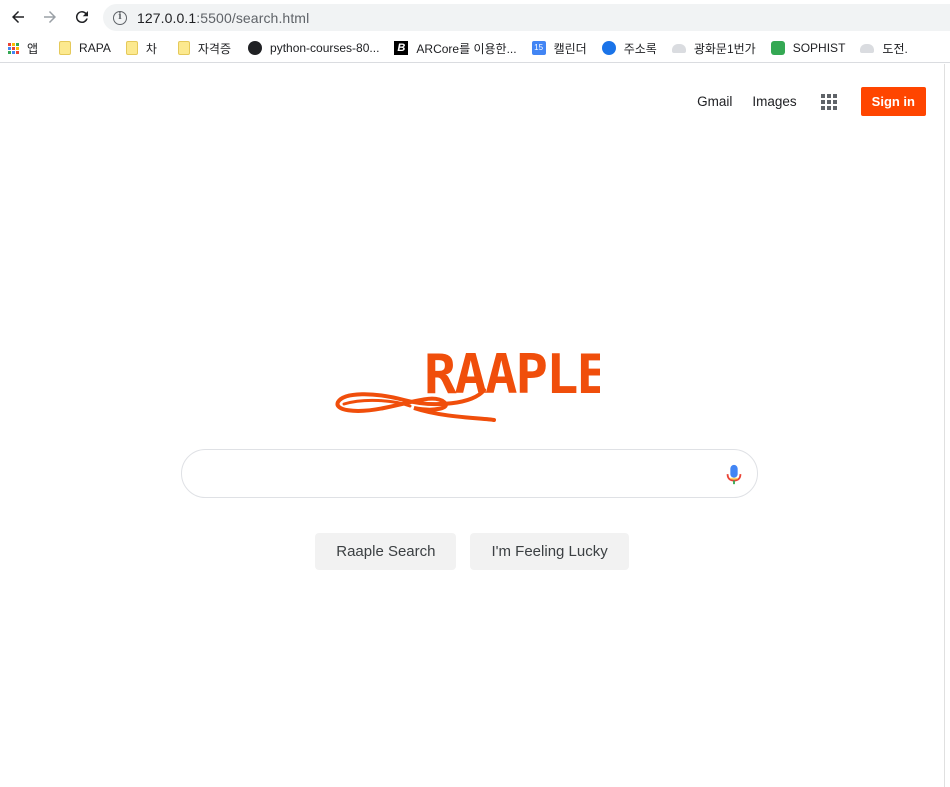 The width and height of the screenshot is (950, 787). I want to click on bookmark-contacts: 주소록, so click(629, 48).